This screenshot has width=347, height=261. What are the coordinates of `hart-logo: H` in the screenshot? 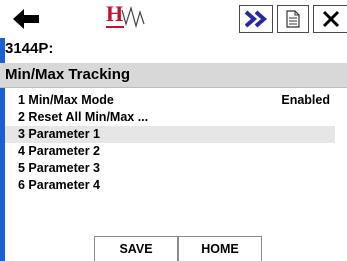 It's located at (126, 18).